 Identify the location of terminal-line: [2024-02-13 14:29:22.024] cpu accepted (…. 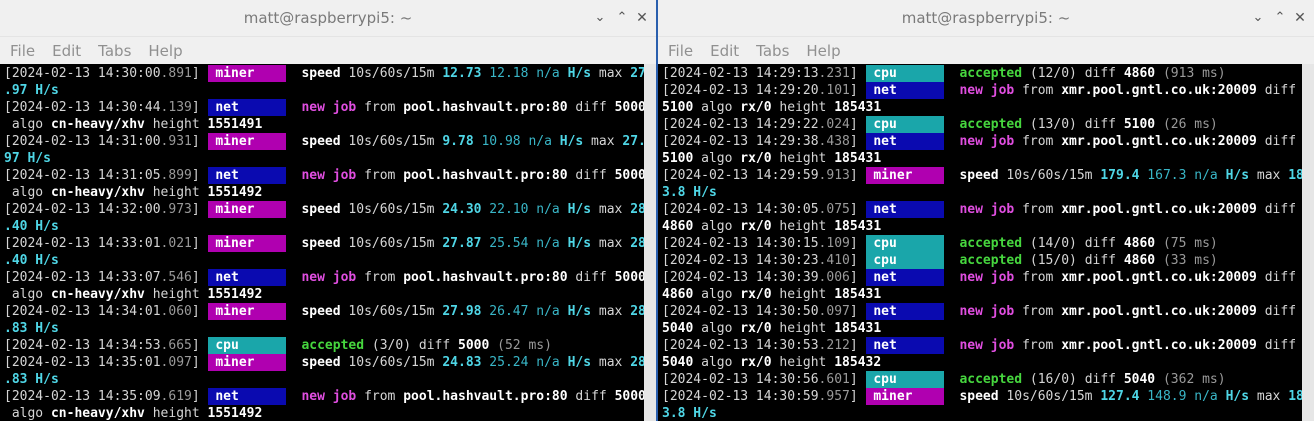
(982, 124).